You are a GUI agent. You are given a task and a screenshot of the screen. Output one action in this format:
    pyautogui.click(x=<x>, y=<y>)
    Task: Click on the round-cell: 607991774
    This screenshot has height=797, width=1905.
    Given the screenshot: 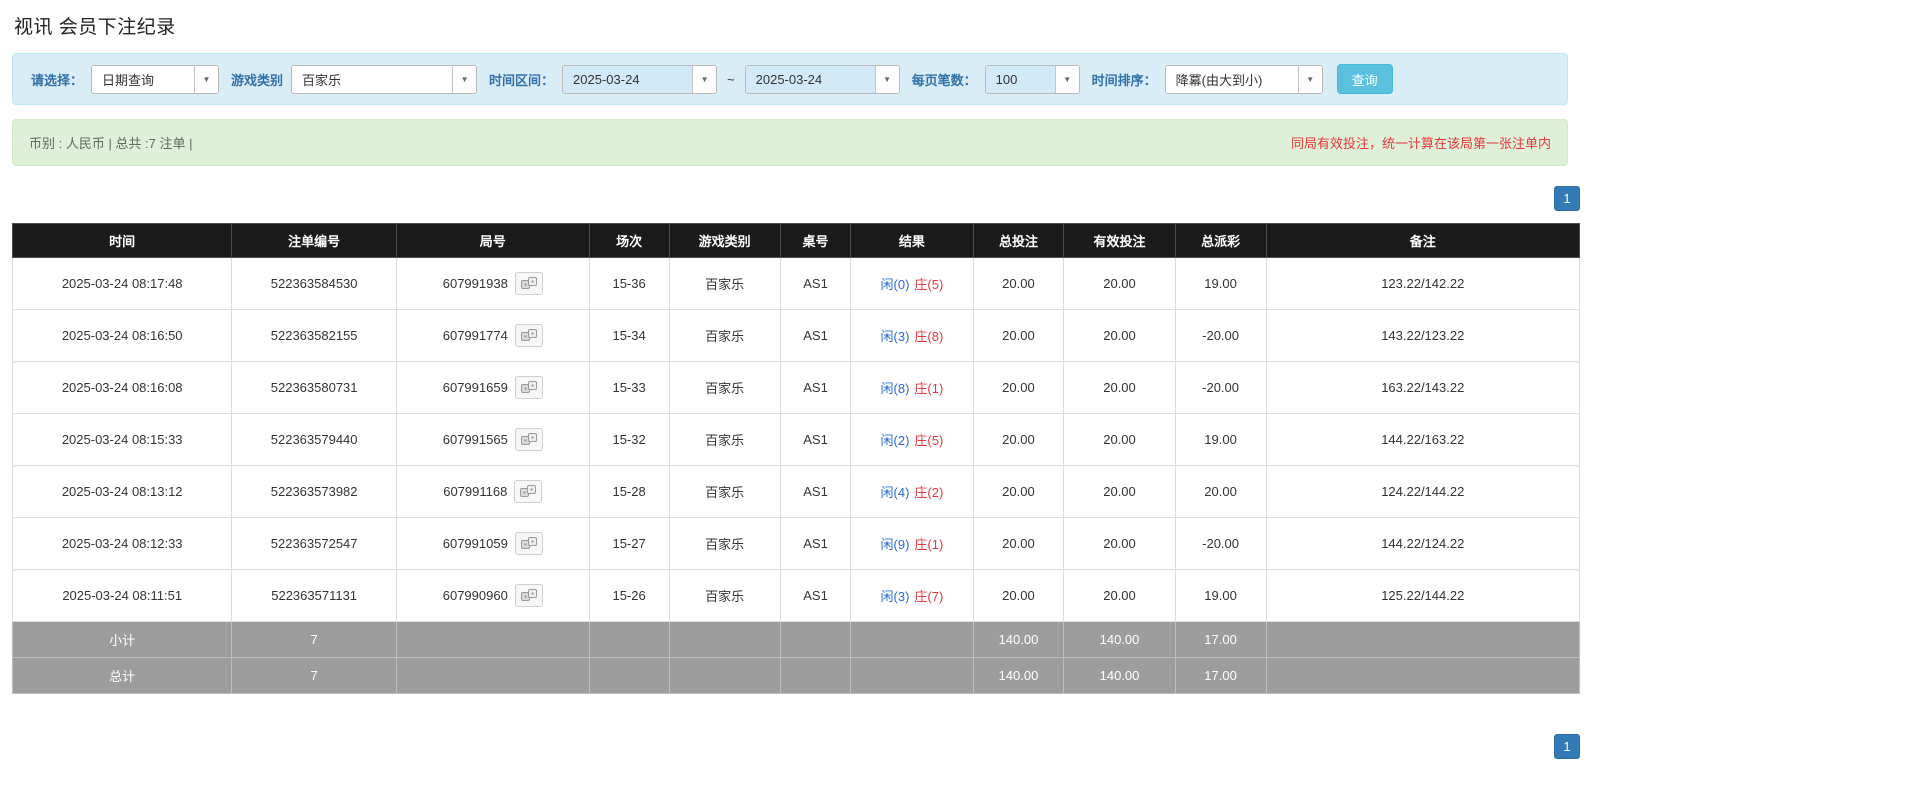 What is the action you would take?
    pyautogui.click(x=492, y=335)
    